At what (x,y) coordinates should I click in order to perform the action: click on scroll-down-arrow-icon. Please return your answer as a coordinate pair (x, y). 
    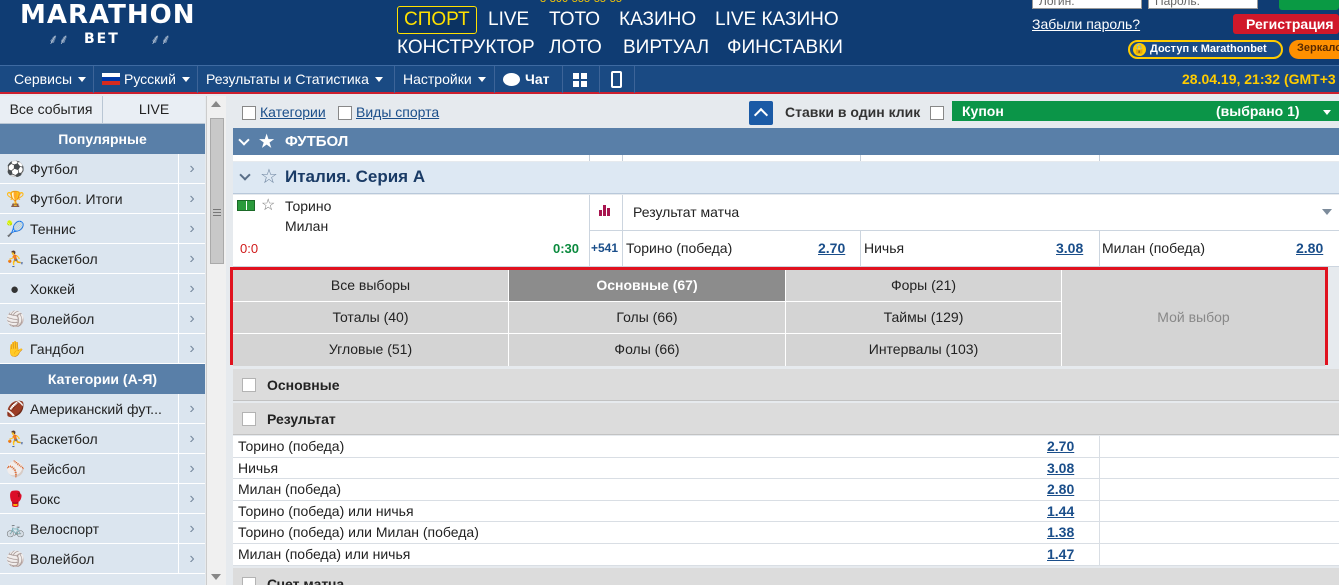
    Looking at the image, I should click on (216, 577).